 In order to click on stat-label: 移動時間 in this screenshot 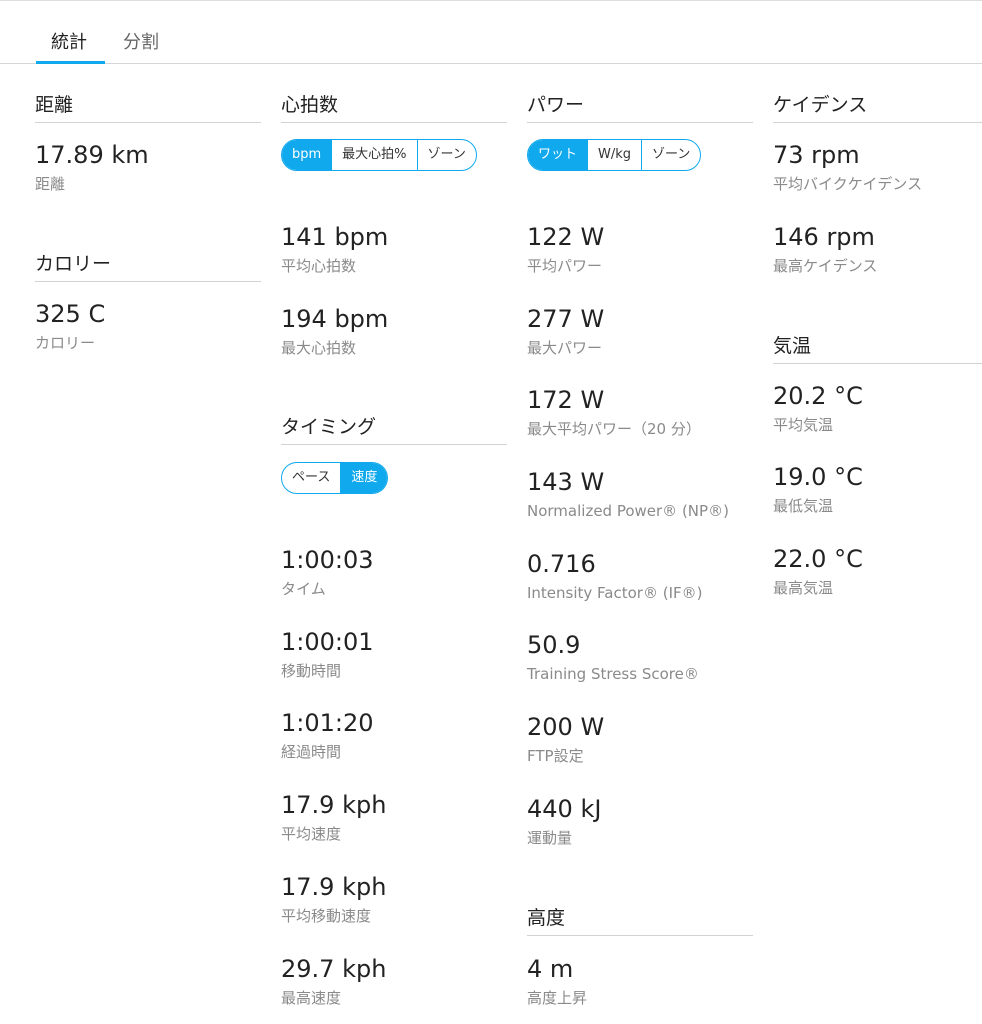, I will do `click(311, 671)`.